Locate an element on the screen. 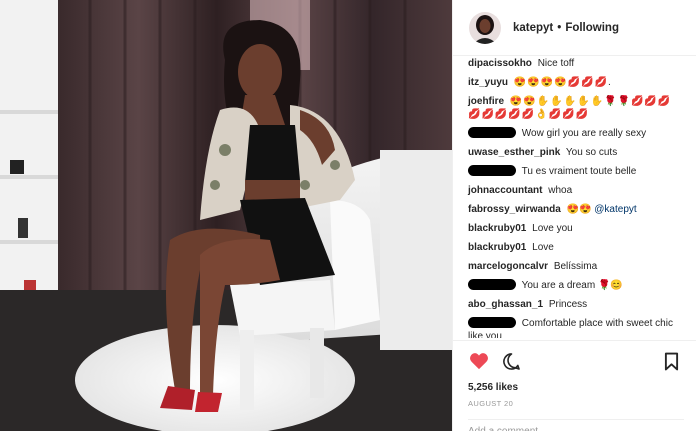 Image resolution: width=696 pixels, height=431 pixels. comment-username: joehfire is located at coordinates (486, 101).